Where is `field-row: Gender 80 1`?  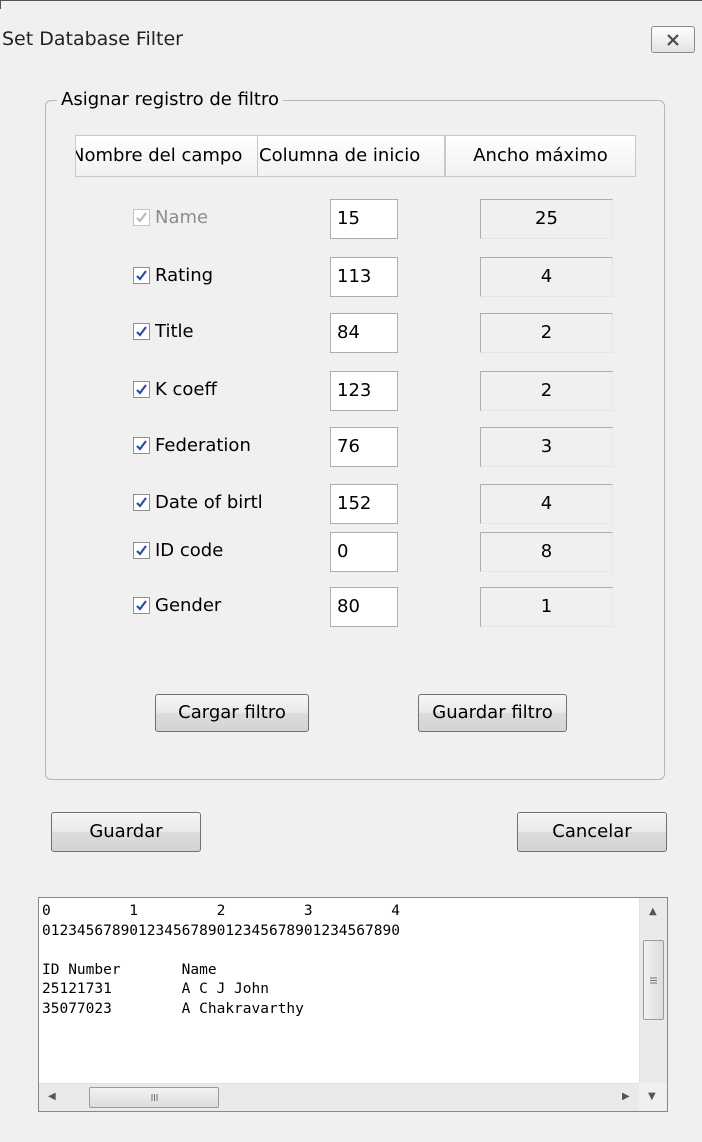
field-row: Gender 80 1 is located at coordinates (351, 607).